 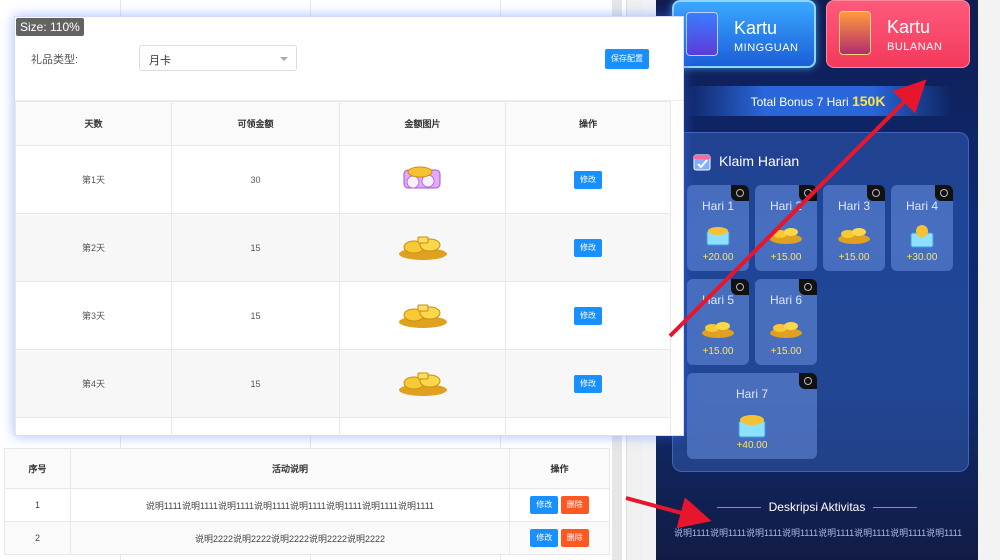 I want to click on amount-cell, so click(x=255, y=426).